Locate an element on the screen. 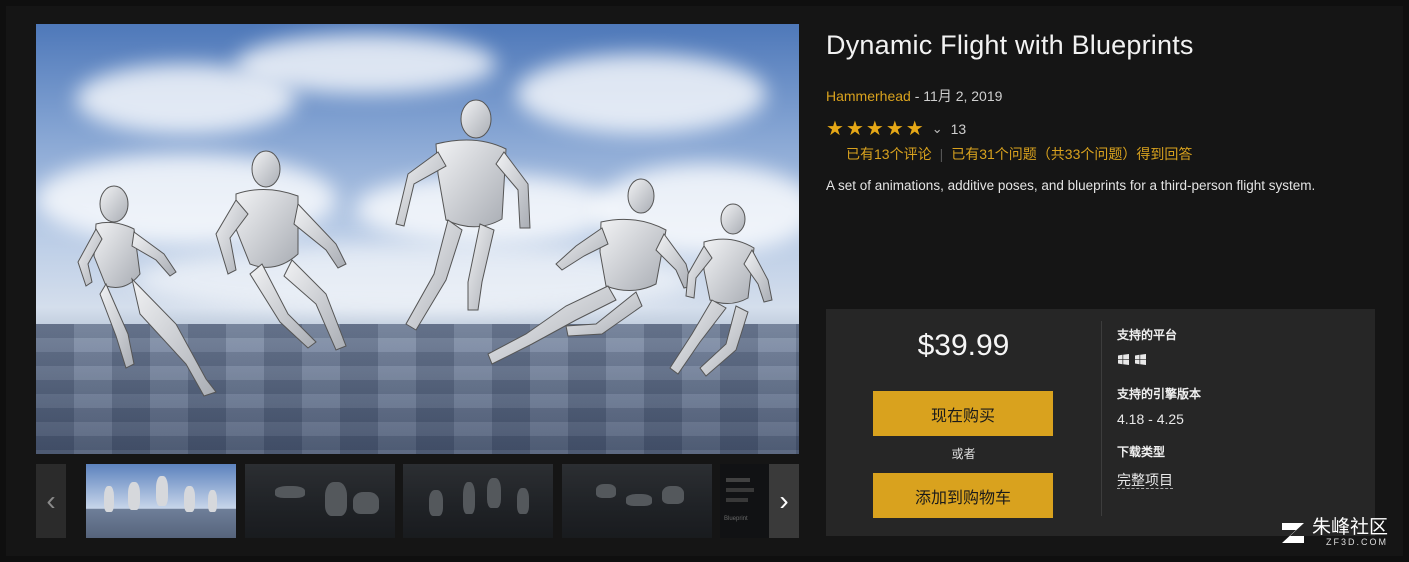 The width and height of the screenshot is (1409, 562). download-type-link: 完整项目 is located at coordinates (1145, 480).